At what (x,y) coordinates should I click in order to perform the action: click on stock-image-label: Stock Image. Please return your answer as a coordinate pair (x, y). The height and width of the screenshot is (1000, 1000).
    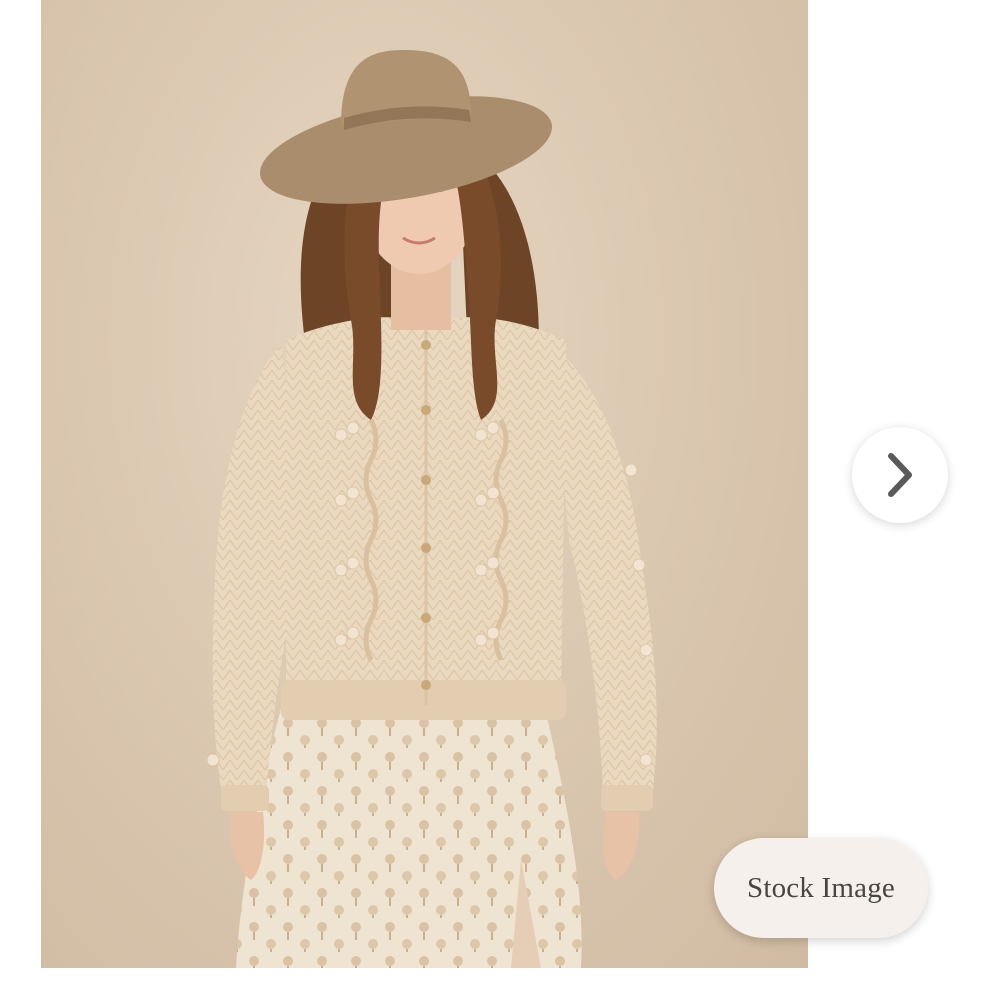
    Looking at the image, I should click on (821, 887).